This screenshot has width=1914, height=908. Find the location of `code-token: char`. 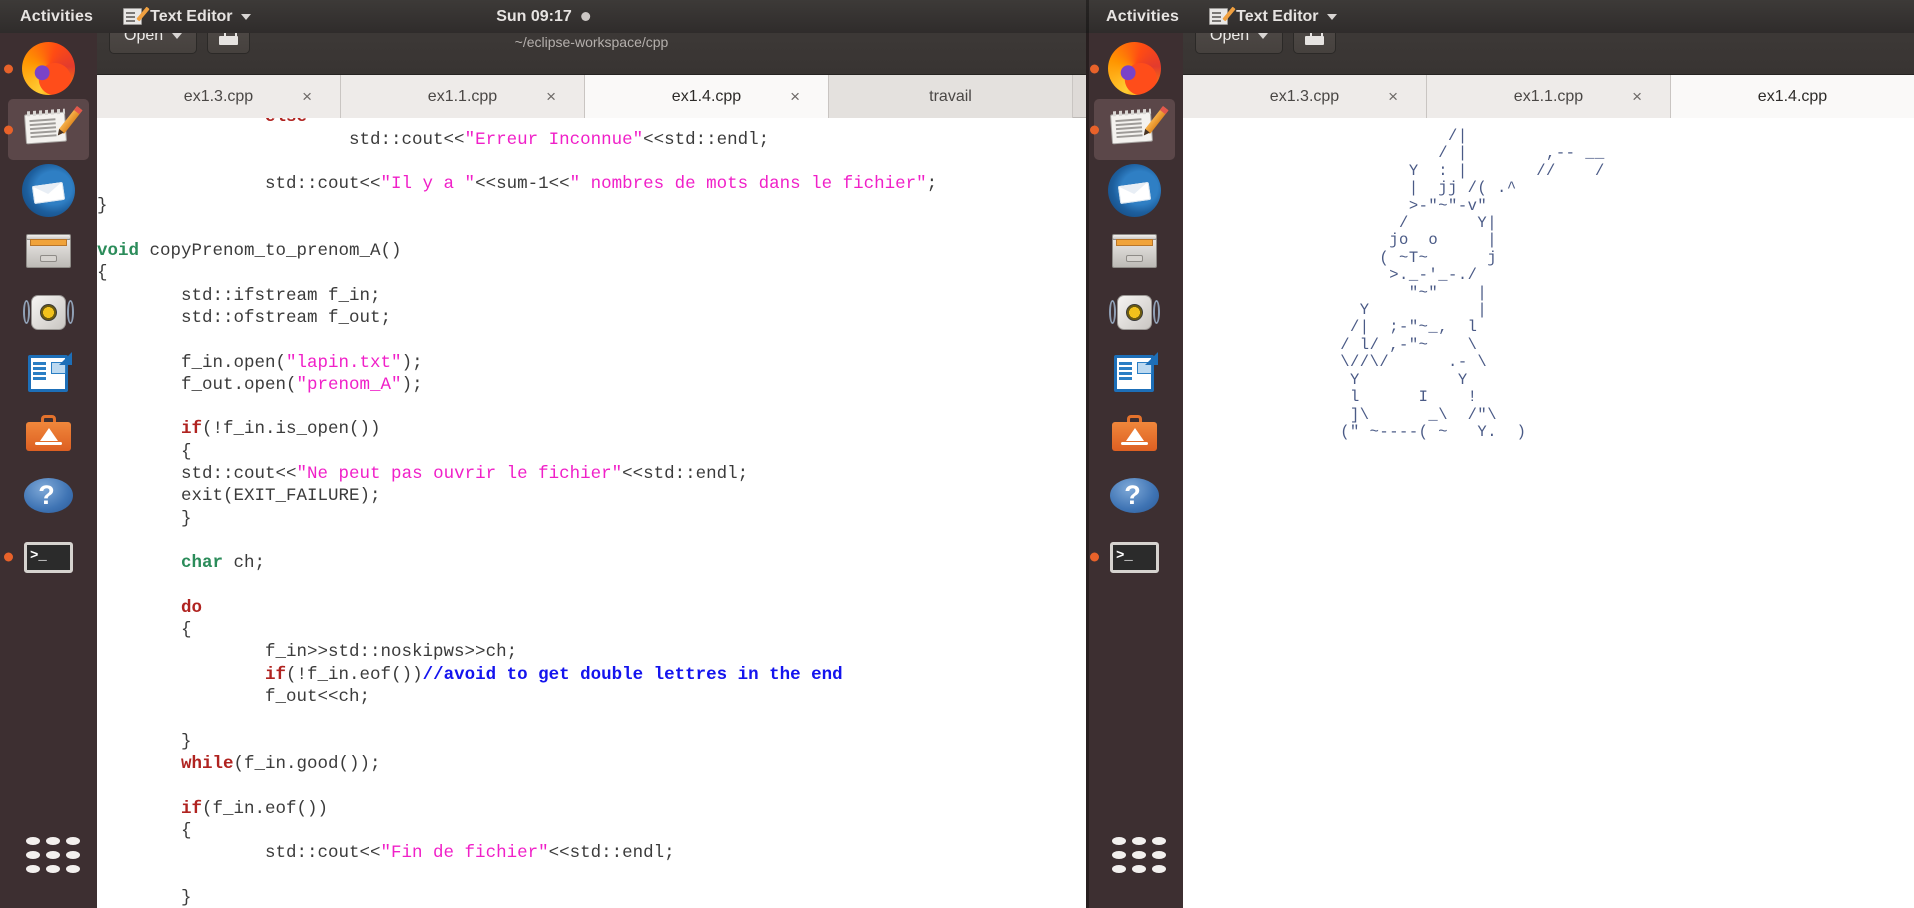

code-token: char is located at coordinates (202, 563).